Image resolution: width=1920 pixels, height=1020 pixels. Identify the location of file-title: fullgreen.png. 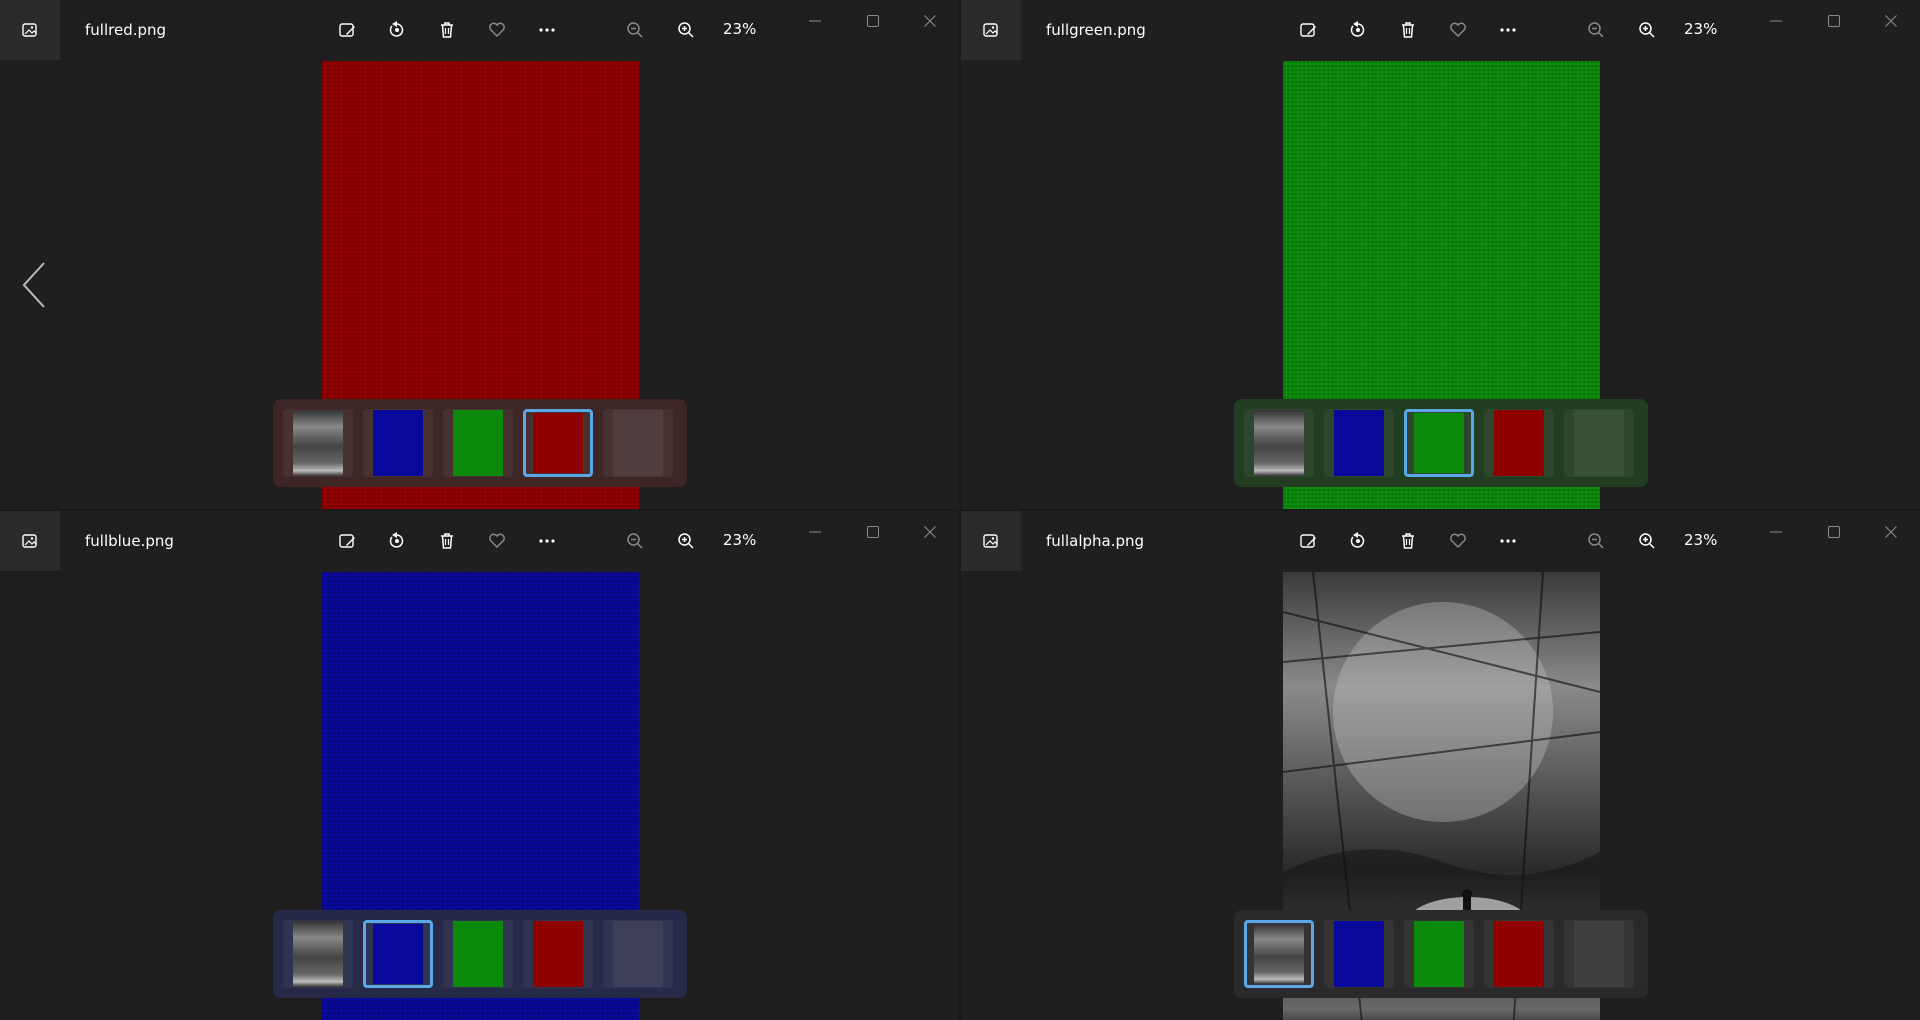
(1096, 30).